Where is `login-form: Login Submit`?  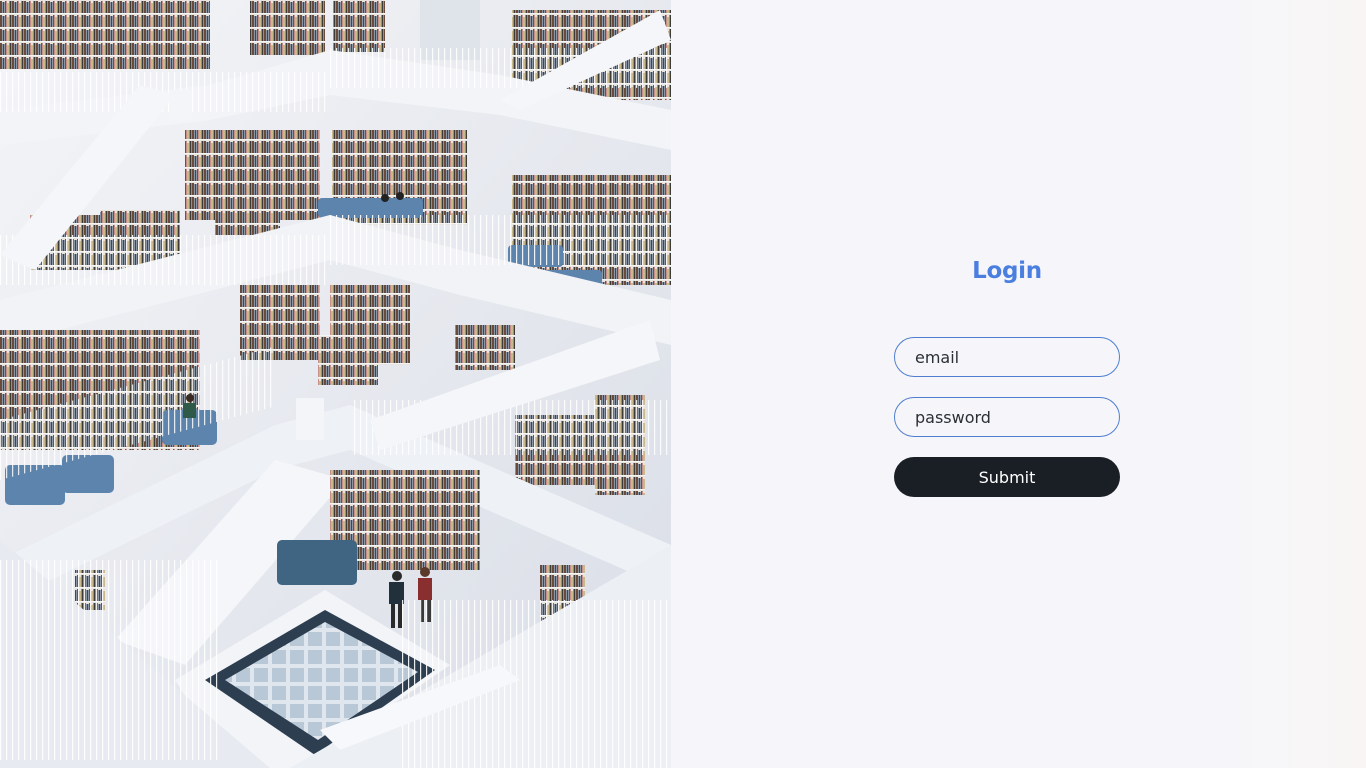
login-form: Login Submit is located at coordinates (1007, 376).